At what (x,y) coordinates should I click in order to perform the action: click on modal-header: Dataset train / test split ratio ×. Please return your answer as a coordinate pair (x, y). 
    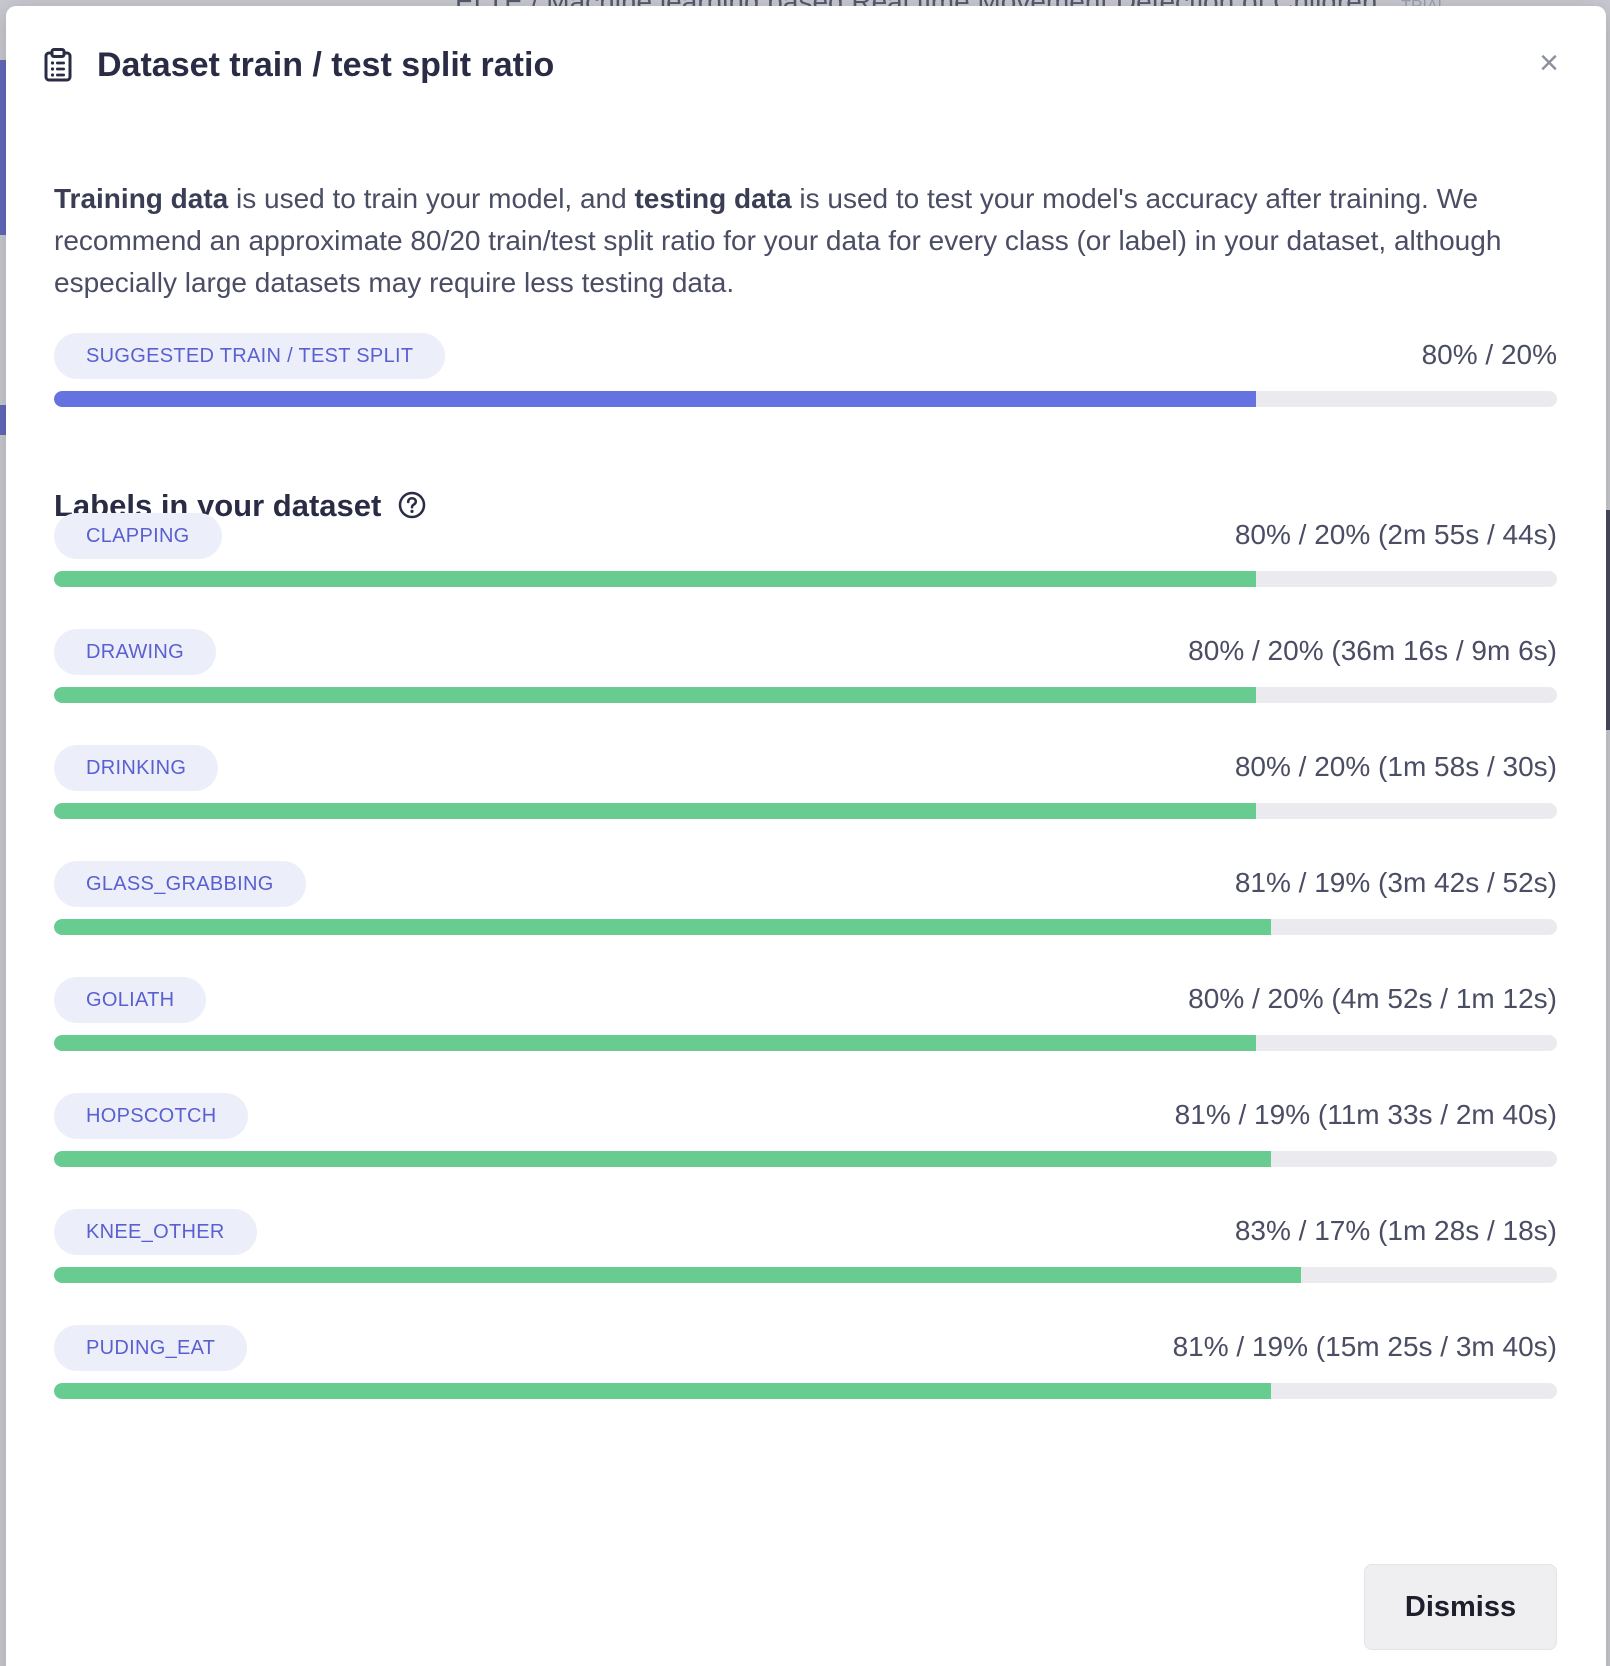
    Looking at the image, I should click on (806, 65).